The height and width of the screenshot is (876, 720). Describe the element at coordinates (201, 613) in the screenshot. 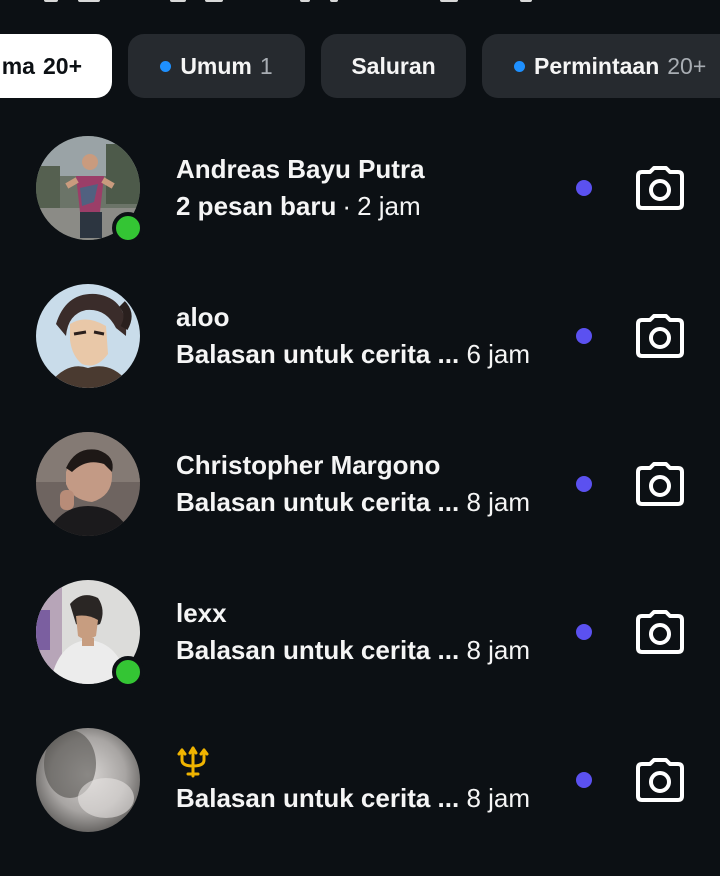

I see `contact-name: lexx` at that location.